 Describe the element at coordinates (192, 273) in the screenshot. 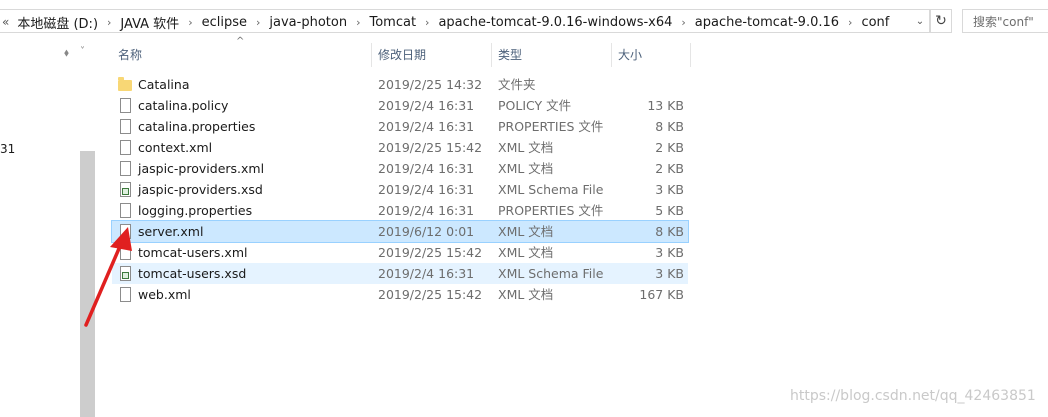

I see `file-name: tomcat-users.xsd` at that location.